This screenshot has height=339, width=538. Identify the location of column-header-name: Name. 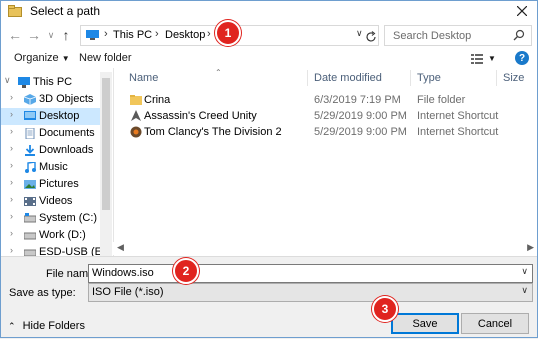
(143, 78).